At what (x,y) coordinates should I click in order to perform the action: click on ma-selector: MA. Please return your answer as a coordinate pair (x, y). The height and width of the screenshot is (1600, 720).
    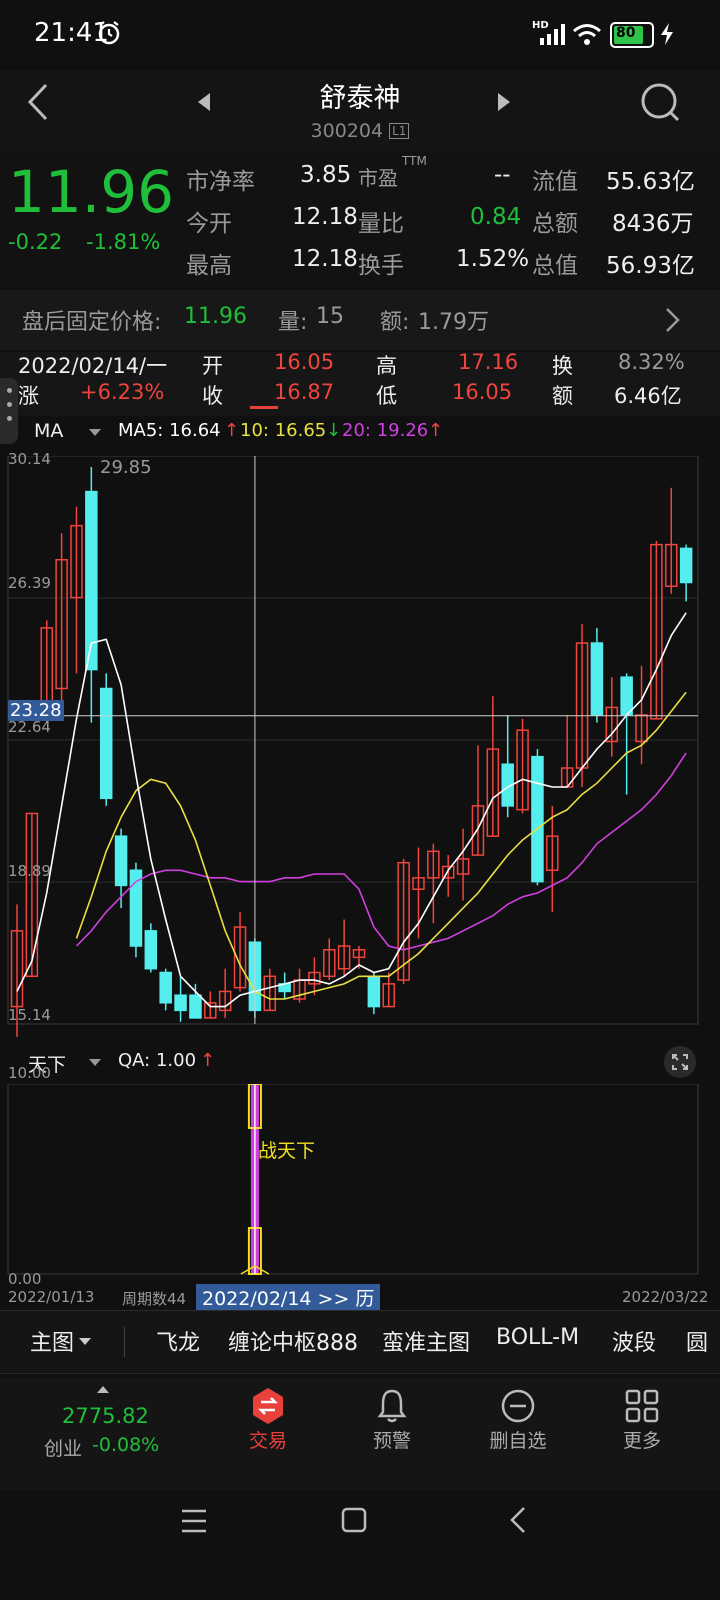
    Looking at the image, I should click on (48, 431).